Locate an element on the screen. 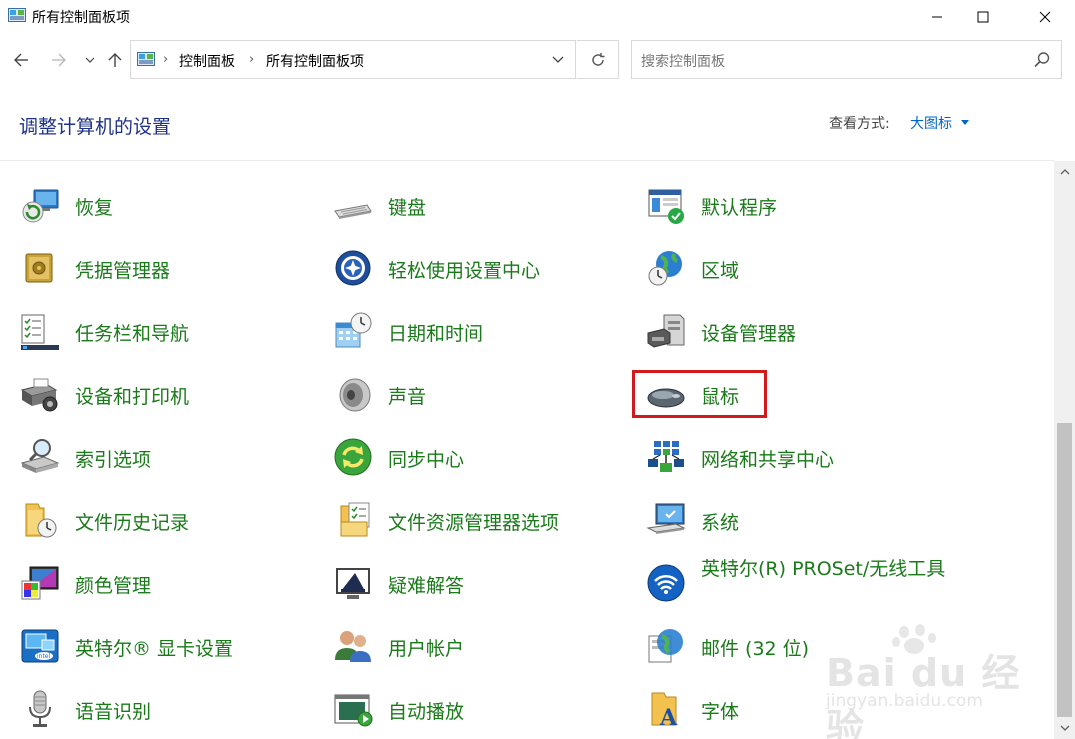  item-region: 区域 is located at coordinates (791, 266).